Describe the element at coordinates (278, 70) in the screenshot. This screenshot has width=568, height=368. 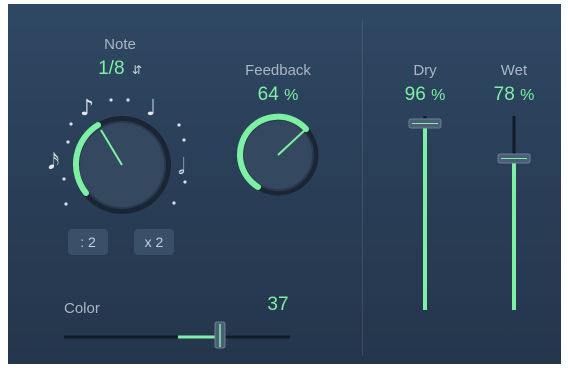
I see `feedback-label: Feedback` at that location.